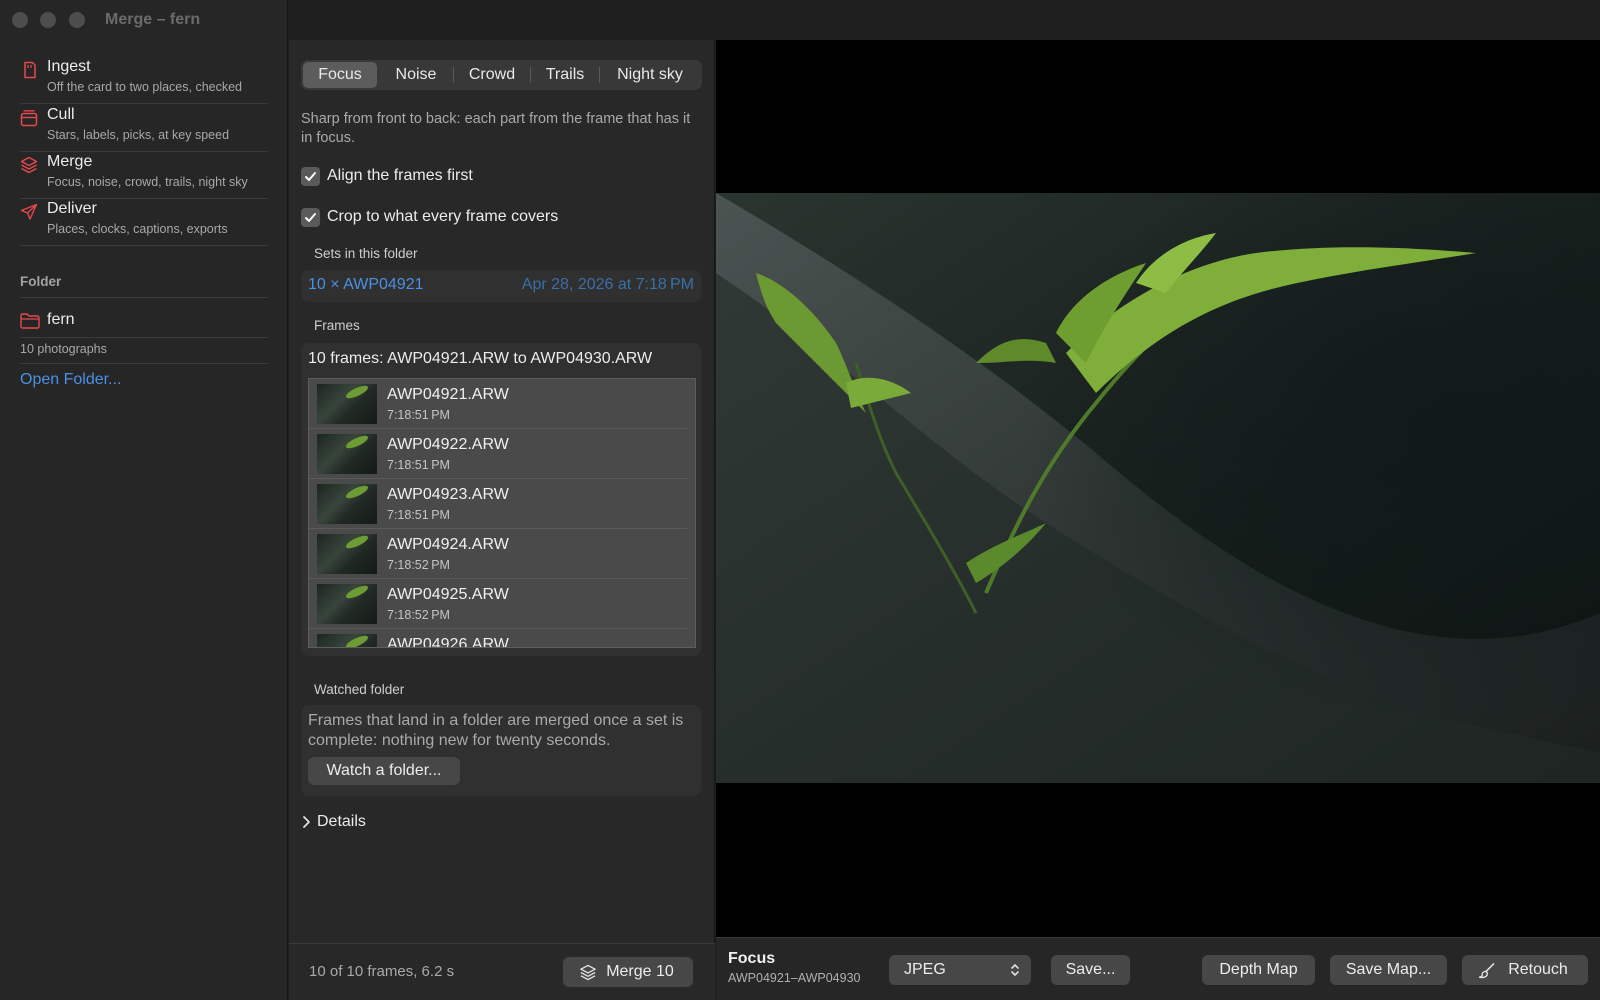 The height and width of the screenshot is (1000, 1600). What do you see at coordinates (69, 66) in the screenshot?
I see `sidebar-item-title: Ingest` at bounding box center [69, 66].